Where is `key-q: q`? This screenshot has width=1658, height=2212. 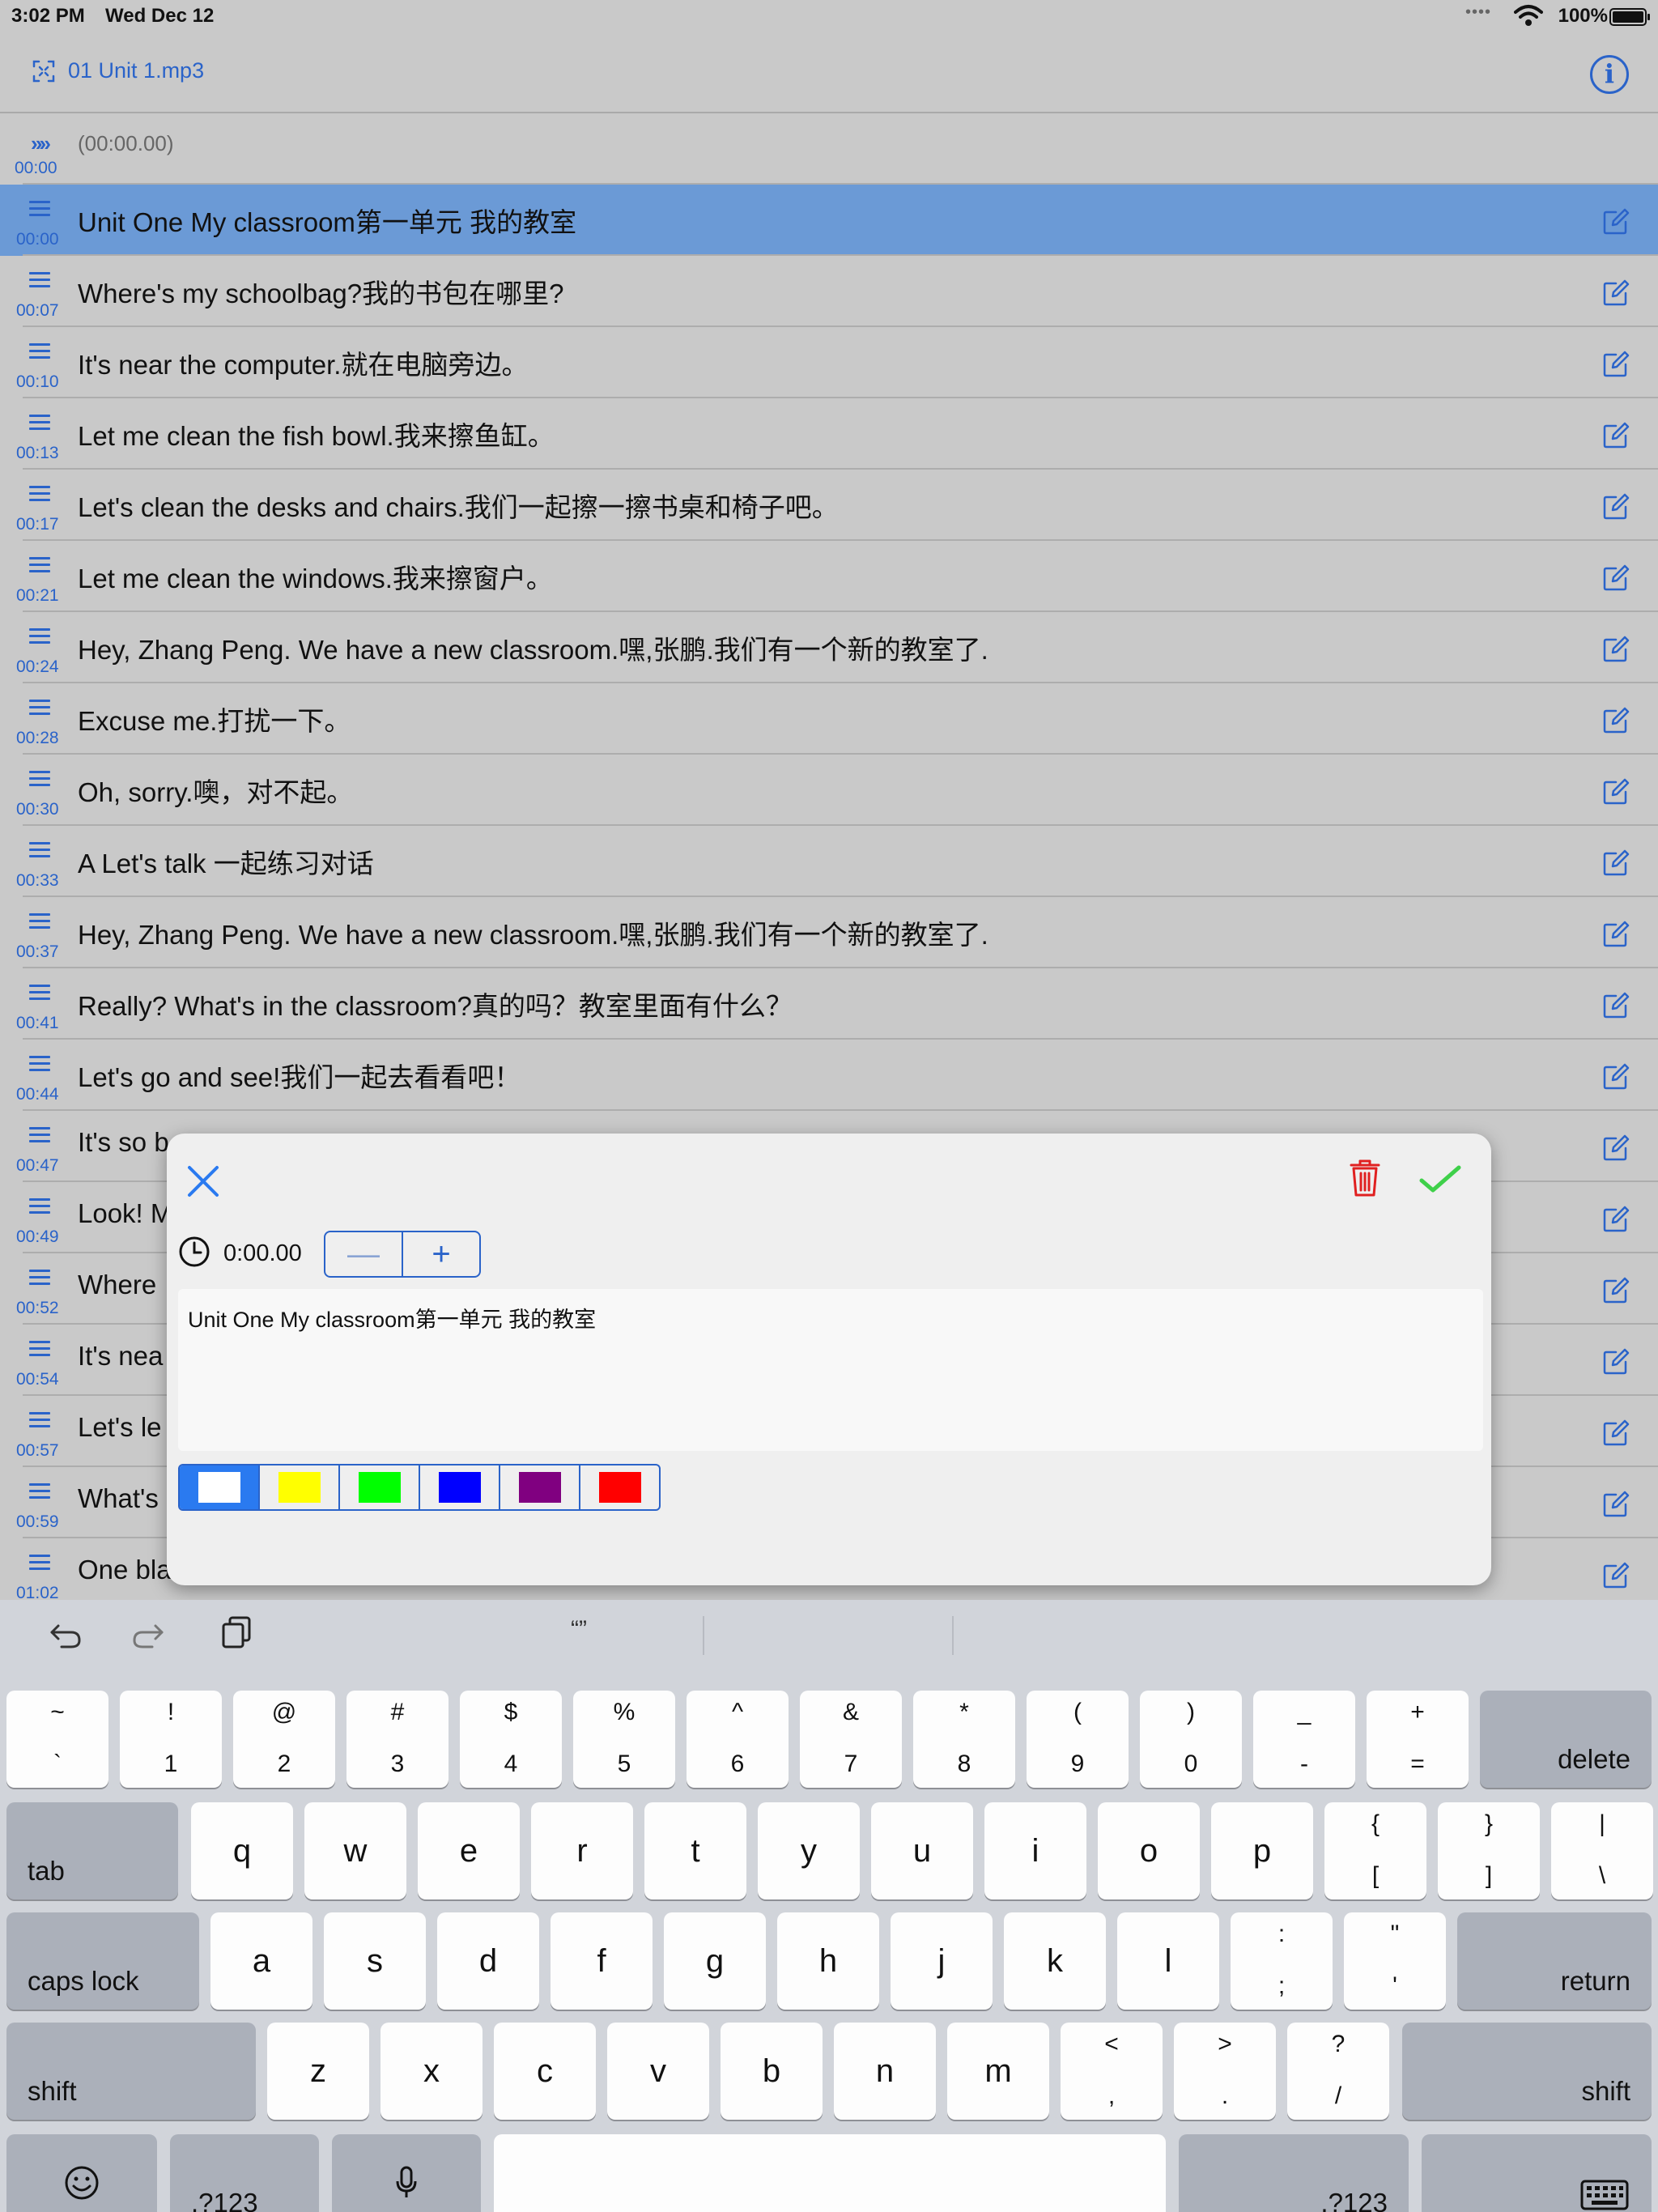 key-q: q is located at coordinates (242, 1850).